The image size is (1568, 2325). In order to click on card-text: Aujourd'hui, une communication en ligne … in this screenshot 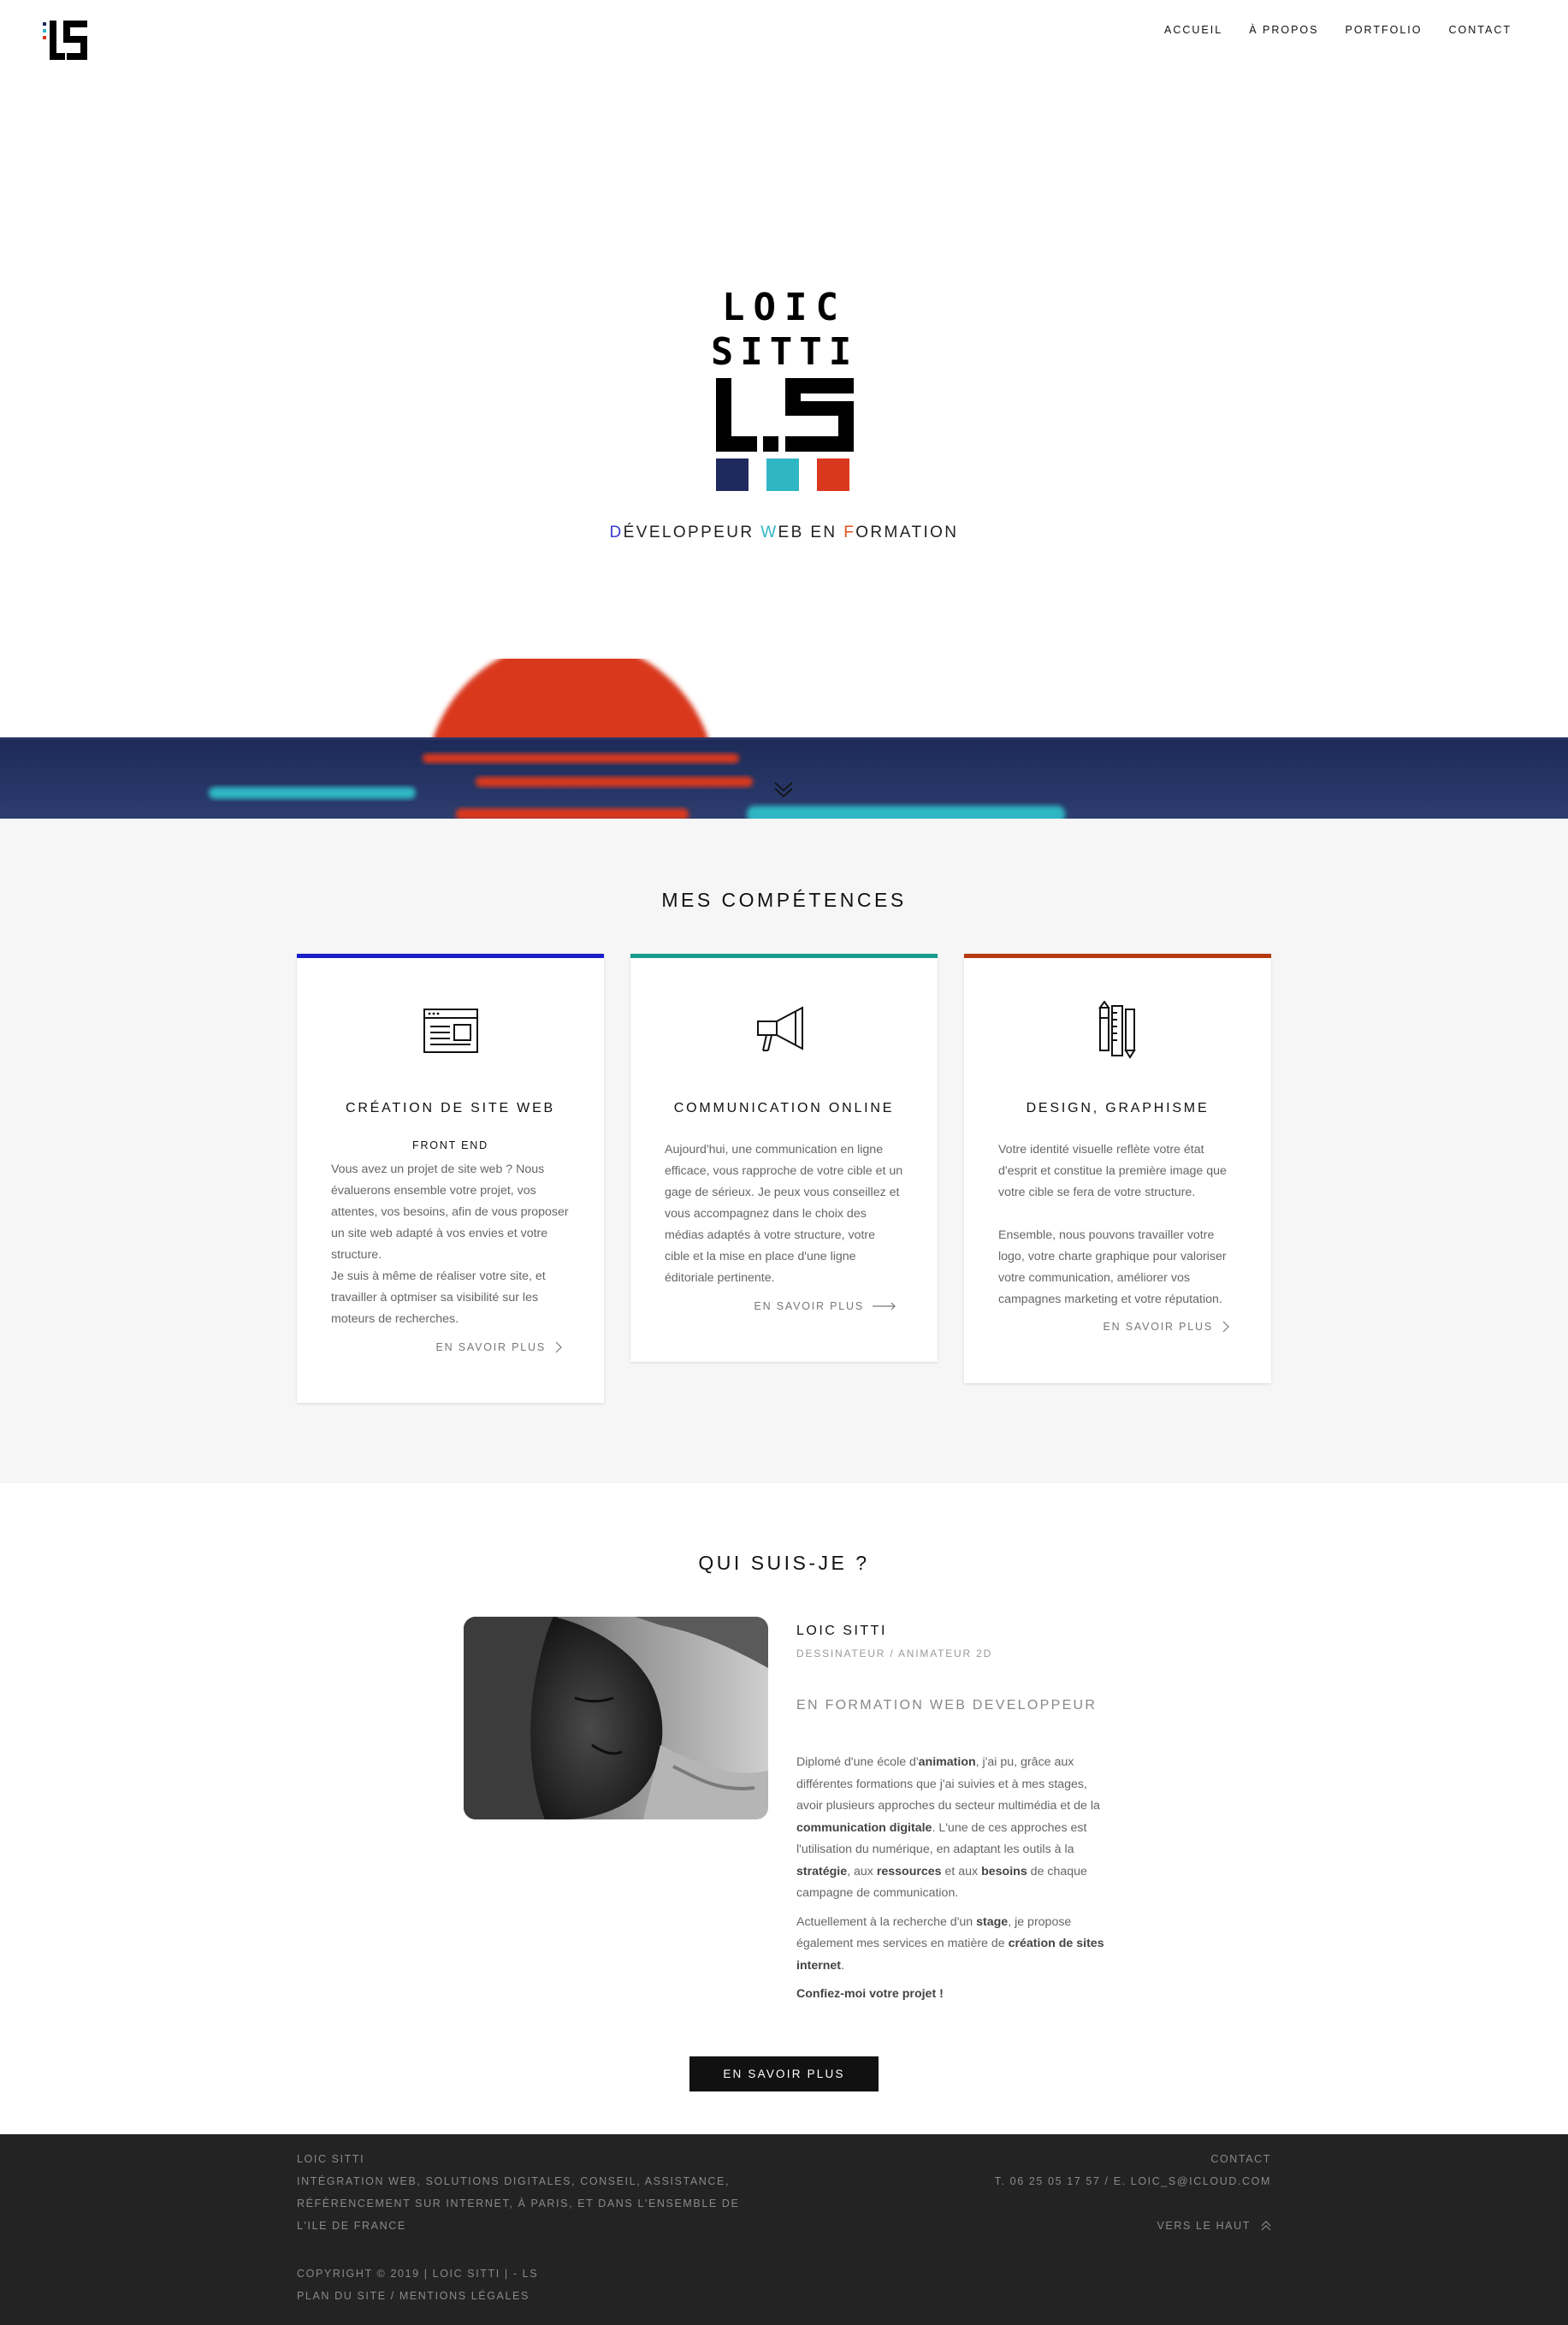, I will do `click(784, 1214)`.